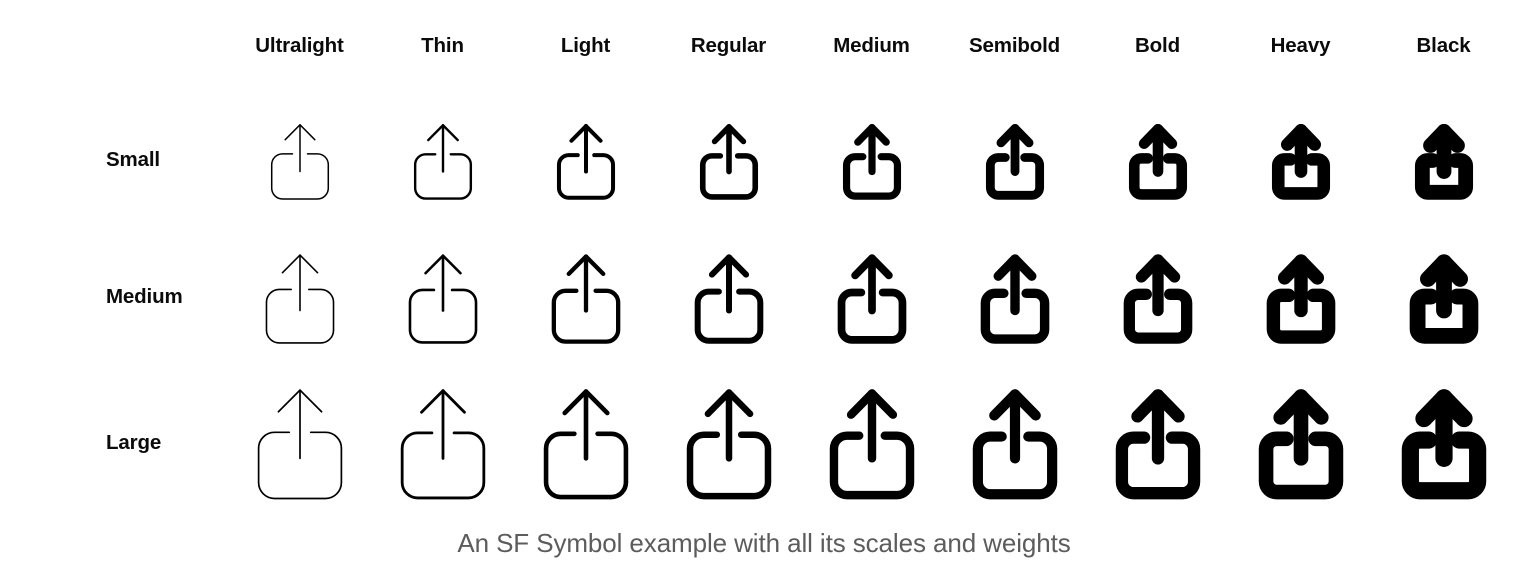  I want to click on share-icon-large-light, so click(585, 444).